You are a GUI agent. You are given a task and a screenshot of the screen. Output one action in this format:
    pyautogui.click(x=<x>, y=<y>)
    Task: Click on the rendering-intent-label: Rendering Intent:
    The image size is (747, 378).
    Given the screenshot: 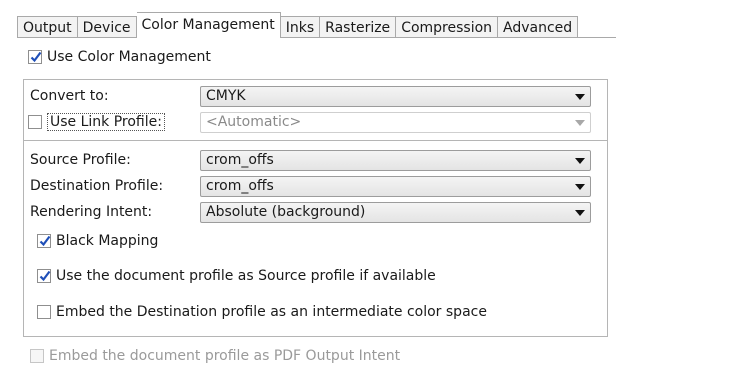 What is the action you would take?
    pyautogui.click(x=91, y=212)
    